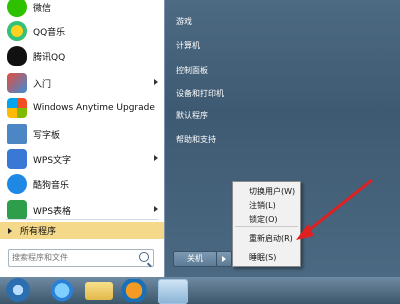  Describe the element at coordinates (17, 184) in the screenshot. I see `kugou-icon` at that location.